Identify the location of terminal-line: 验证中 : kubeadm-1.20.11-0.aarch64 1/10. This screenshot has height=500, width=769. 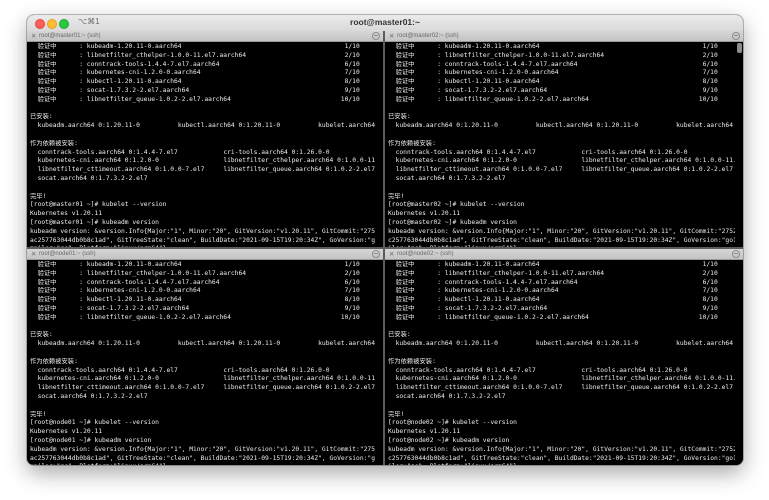
(561, 47).